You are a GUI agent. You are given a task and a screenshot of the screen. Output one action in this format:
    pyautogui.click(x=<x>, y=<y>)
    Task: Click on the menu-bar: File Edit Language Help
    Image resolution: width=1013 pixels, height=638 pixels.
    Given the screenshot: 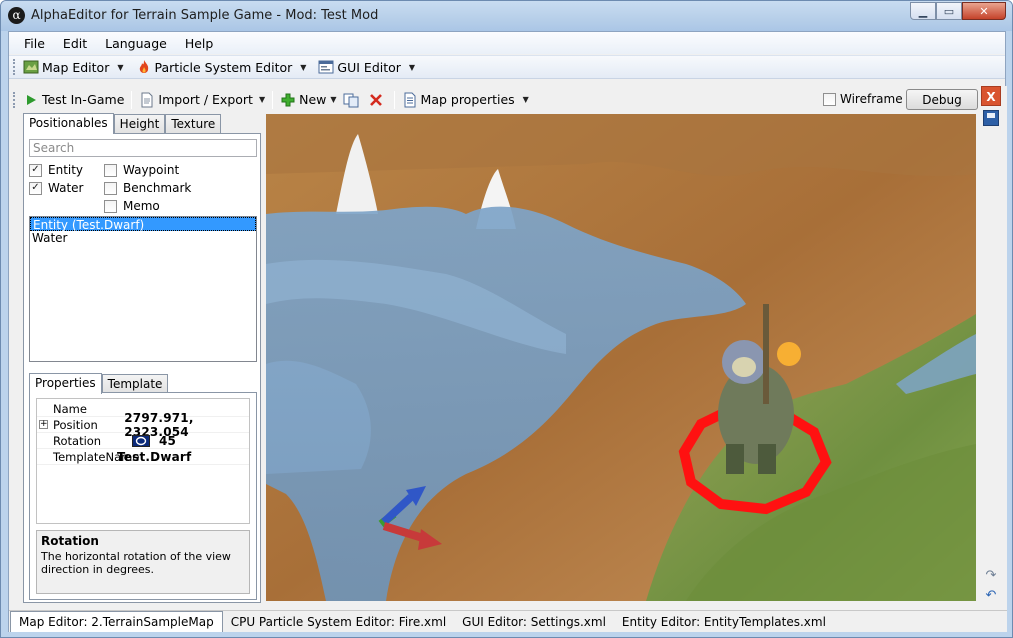 What is the action you would take?
    pyautogui.click(x=507, y=43)
    